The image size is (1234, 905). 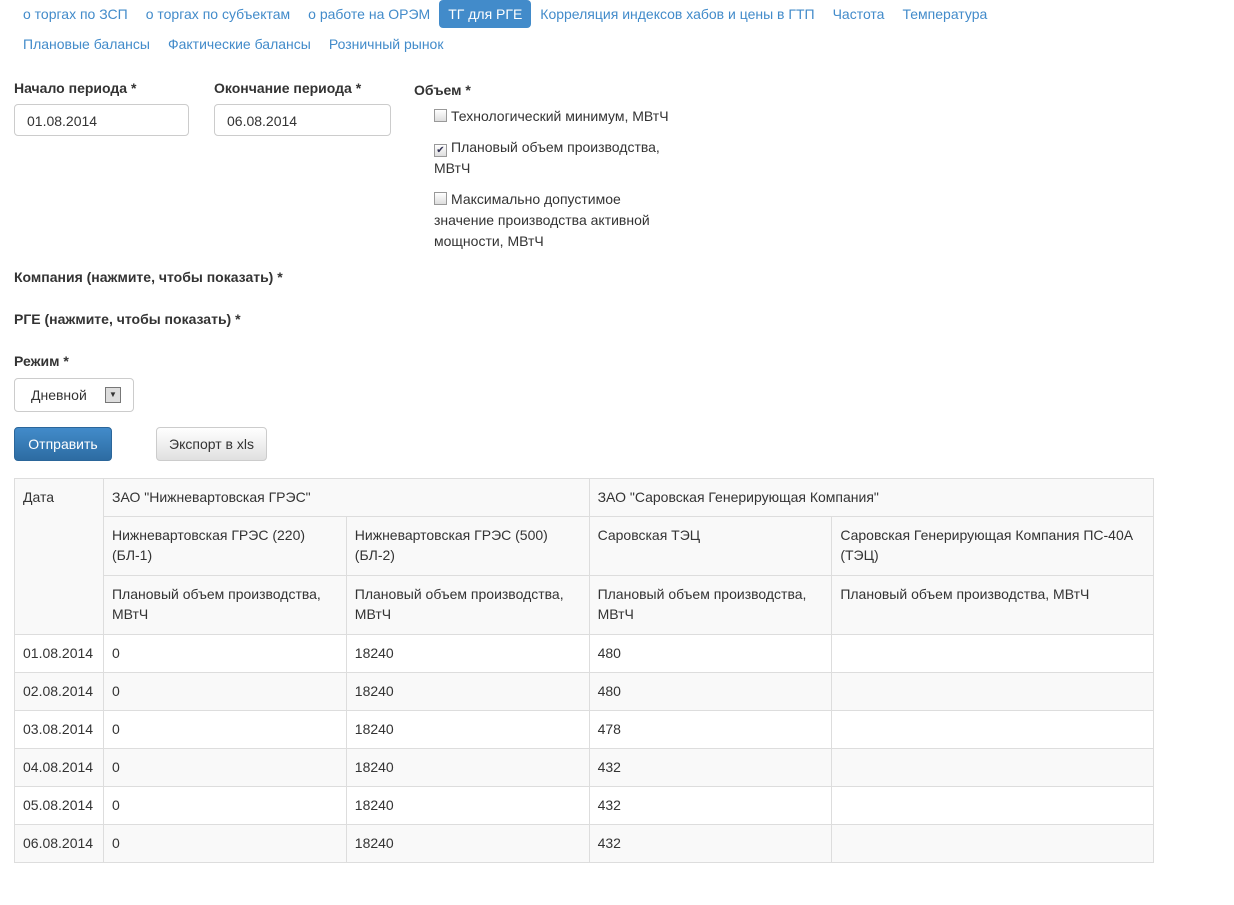 I want to click on station-header: Саровская ТЭЦ, so click(x=710, y=546).